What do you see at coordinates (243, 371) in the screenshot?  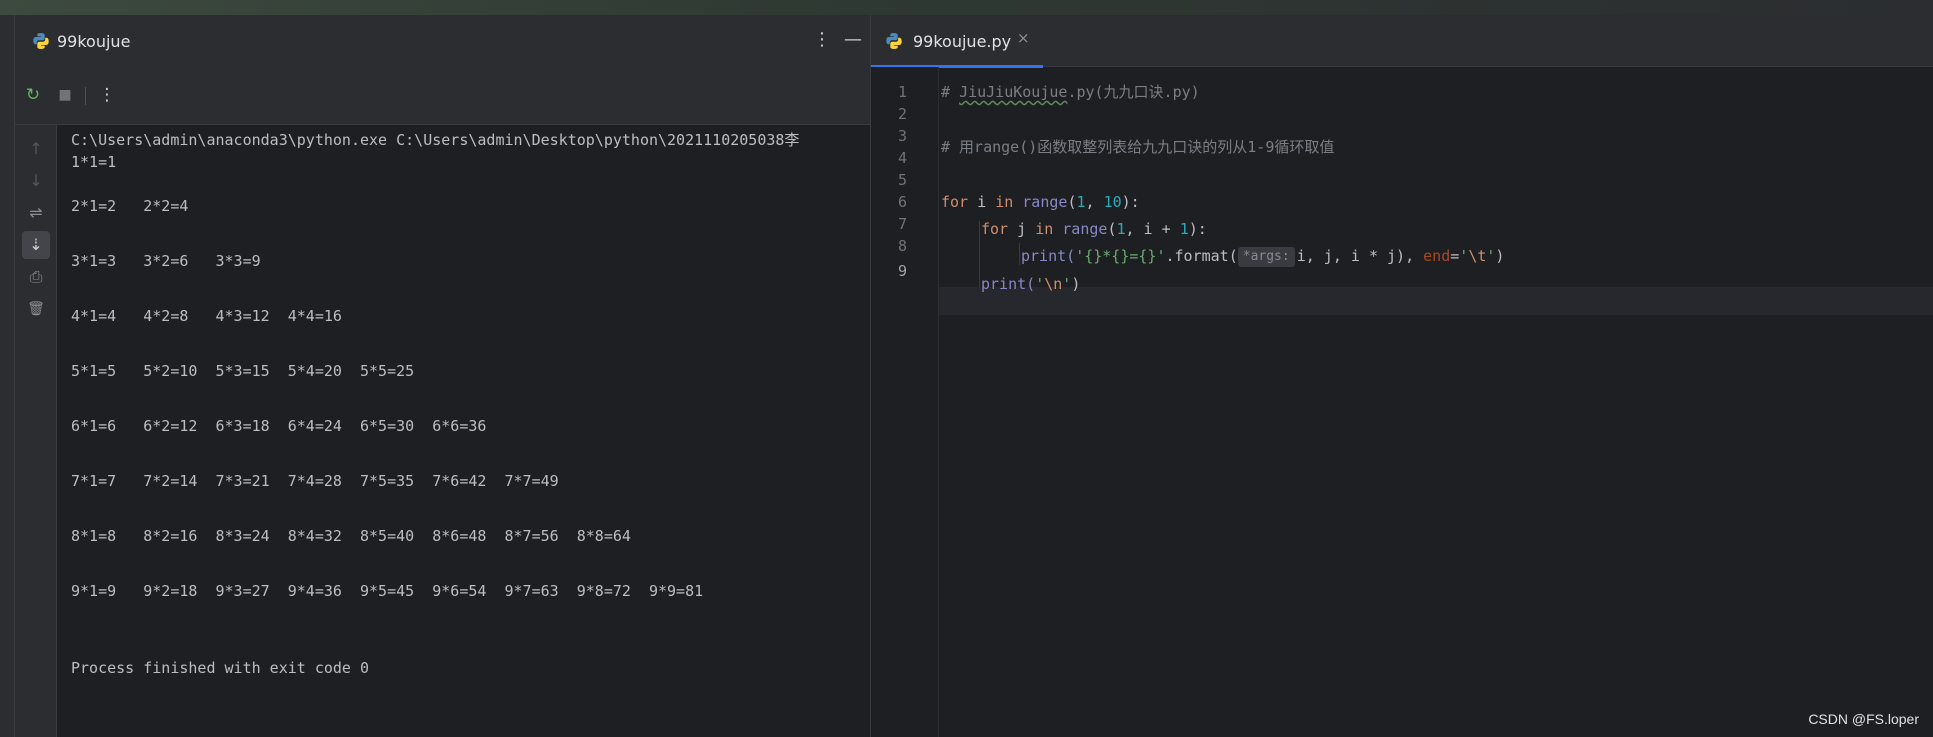 I see `console-line: 5*1=5 5*2=10 5*3=15 5*4=20 5*5=25` at bounding box center [243, 371].